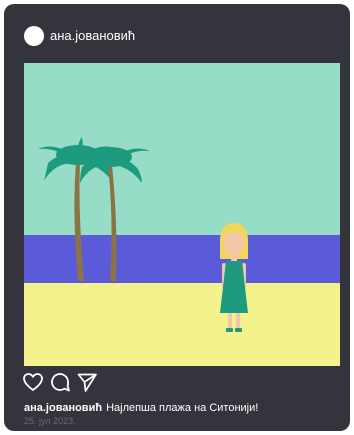 The image size is (354, 435). I want to click on heart-icon, so click(33, 382).